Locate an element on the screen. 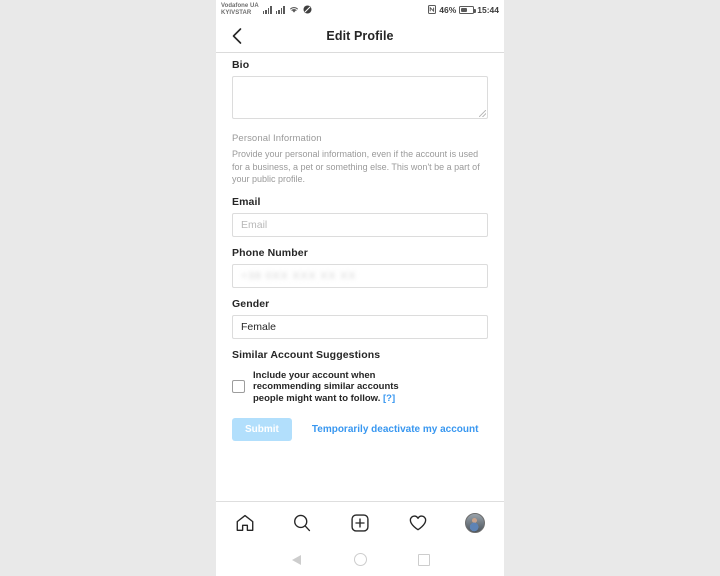 The width and height of the screenshot is (720, 576). nfc-icon is located at coordinates (432, 10).